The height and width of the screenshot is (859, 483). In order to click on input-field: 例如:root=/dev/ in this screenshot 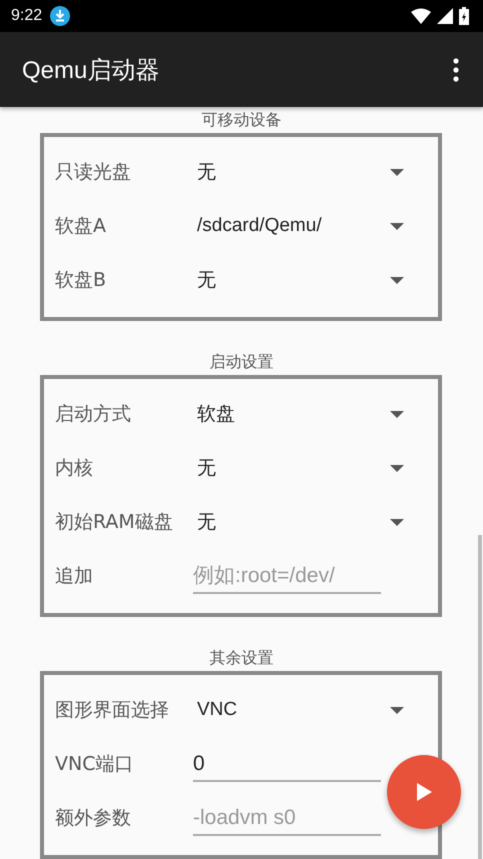, I will do `click(287, 576)`.